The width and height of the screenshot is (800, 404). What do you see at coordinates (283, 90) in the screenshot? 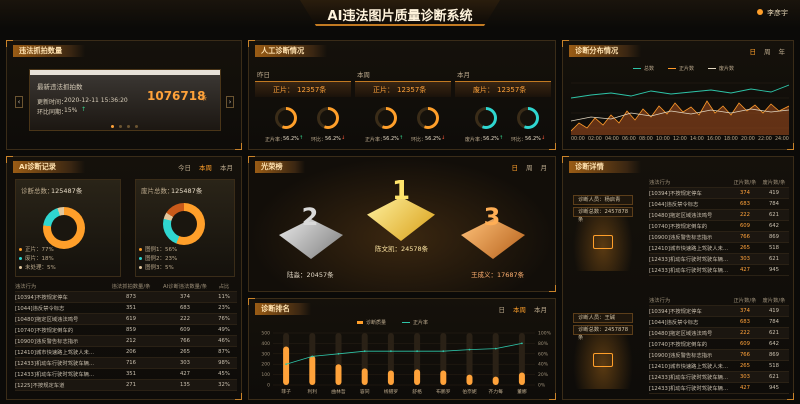
I see `period-value-label: 正片：` at bounding box center [283, 90].